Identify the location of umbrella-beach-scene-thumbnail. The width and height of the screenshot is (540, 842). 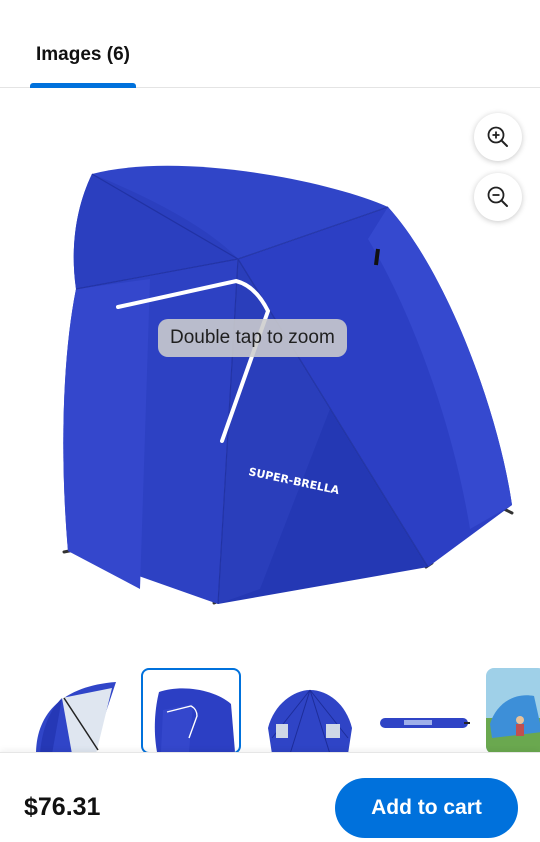
(513, 710).